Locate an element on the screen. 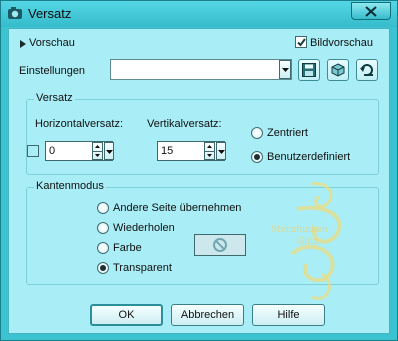 Image resolution: width=398 pixels, height=341 pixels. floppy-disk-icon is located at coordinates (309, 70).